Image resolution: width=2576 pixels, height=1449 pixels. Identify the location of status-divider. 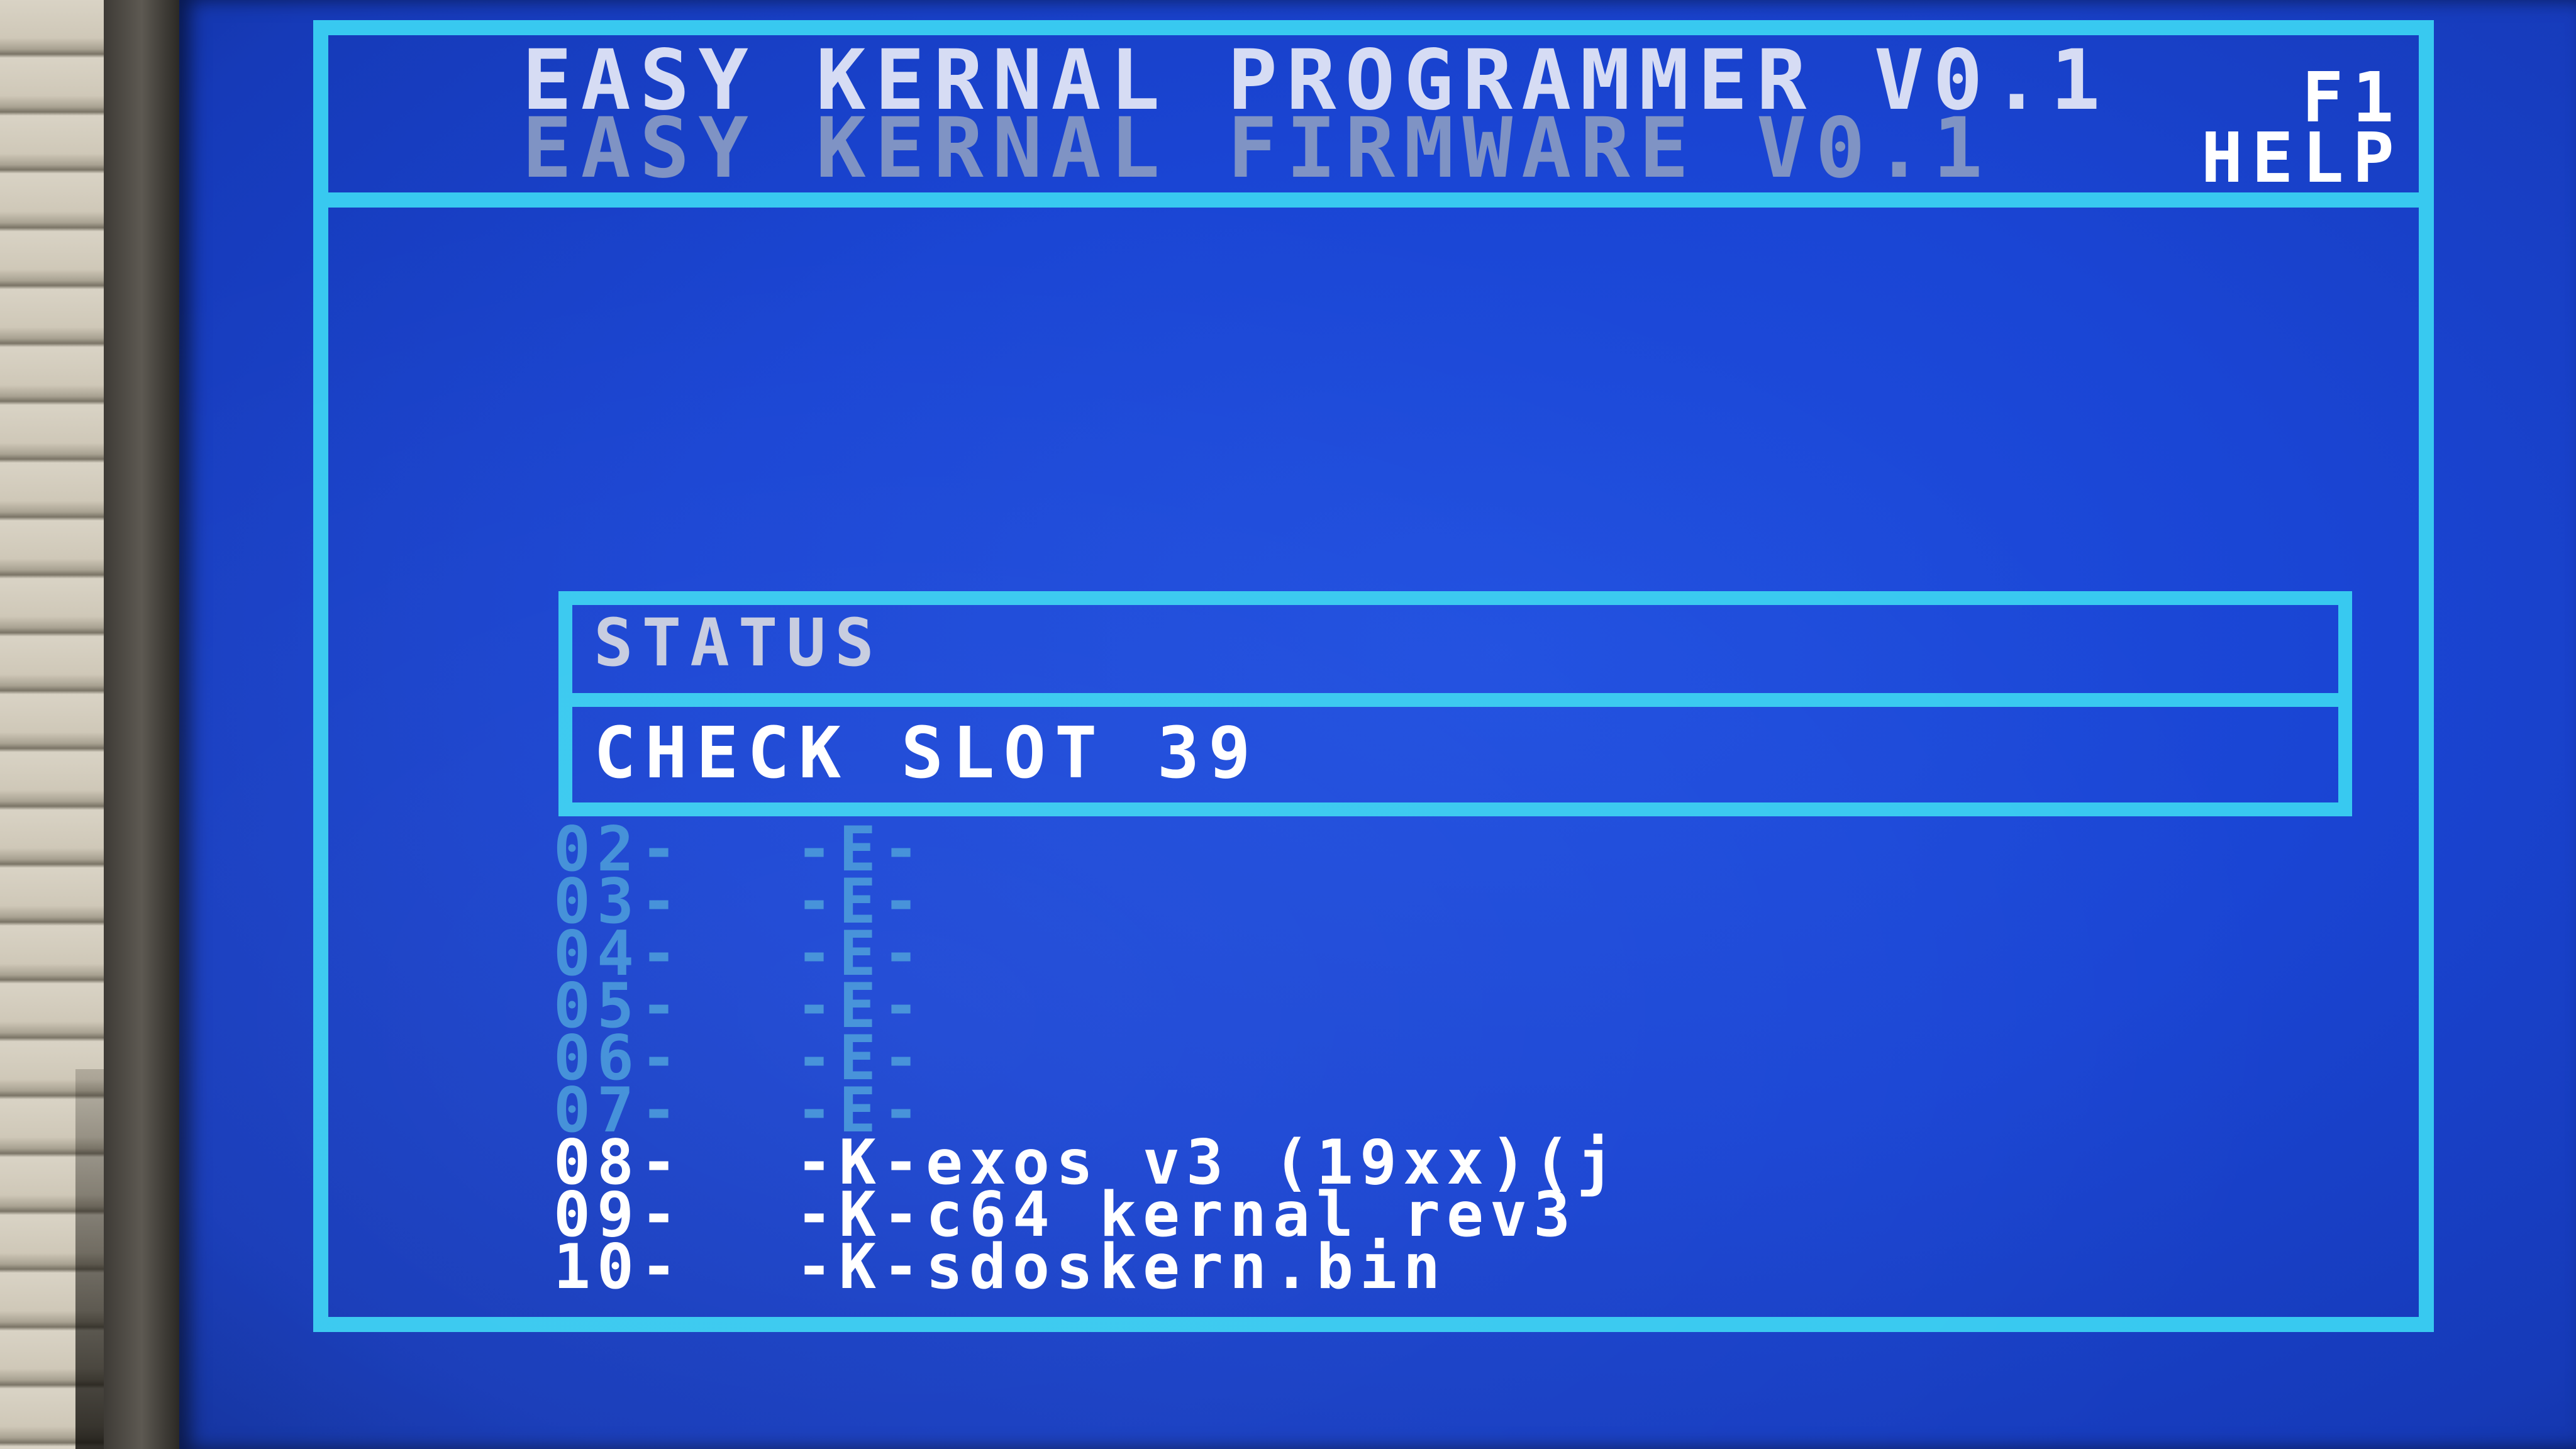
(1455, 700).